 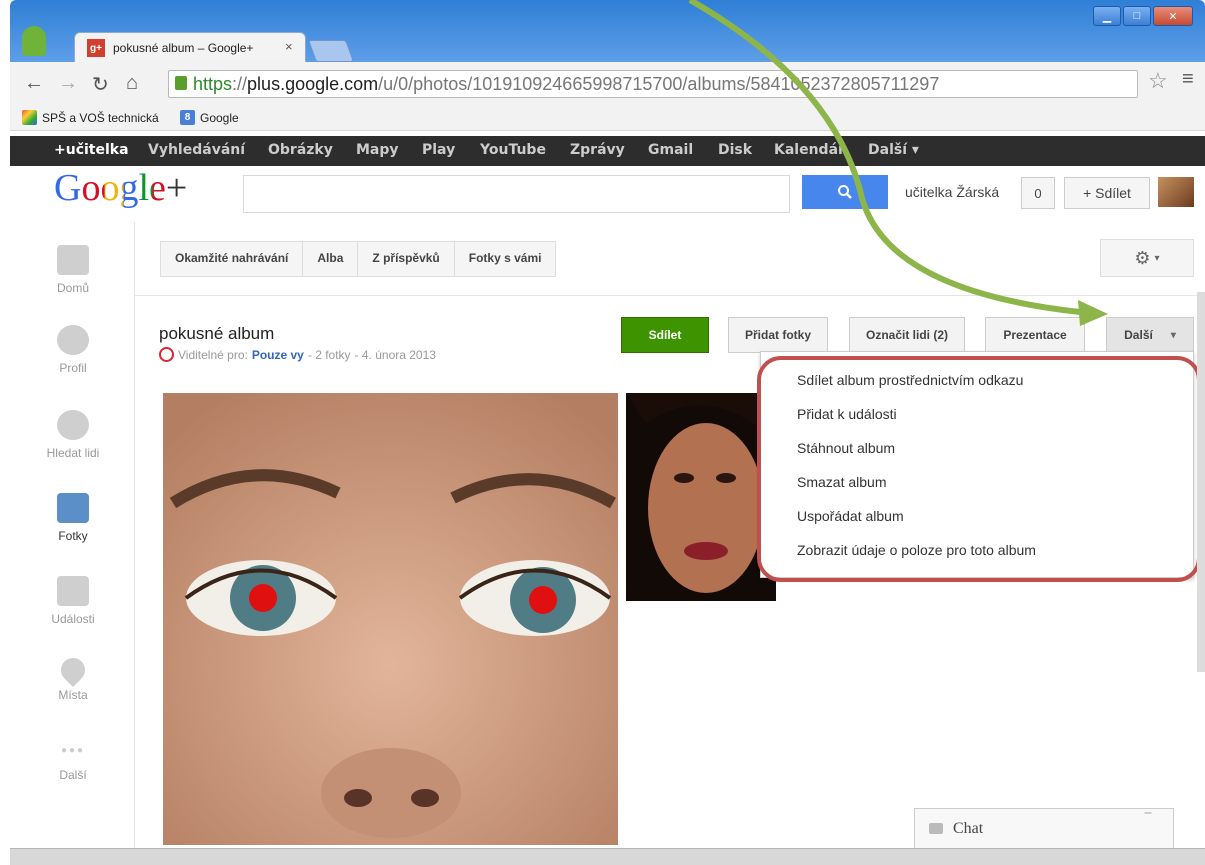 What do you see at coordinates (1201, 482) in the screenshot?
I see `scrollbar` at bounding box center [1201, 482].